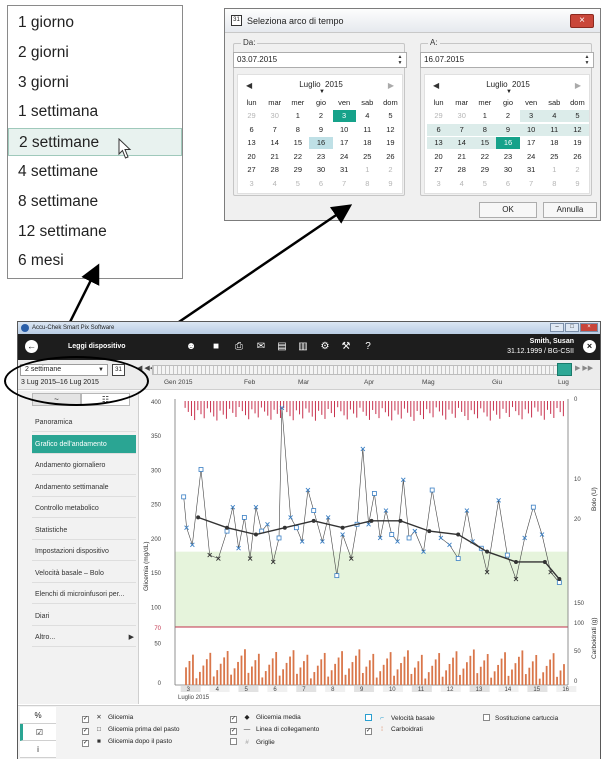 The width and height of the screenshot is (601, 759). What do you see at coordinates (247, 742) in the screenshot?
I see `grid-marker-icon: #` at bounding box center [247, 742].